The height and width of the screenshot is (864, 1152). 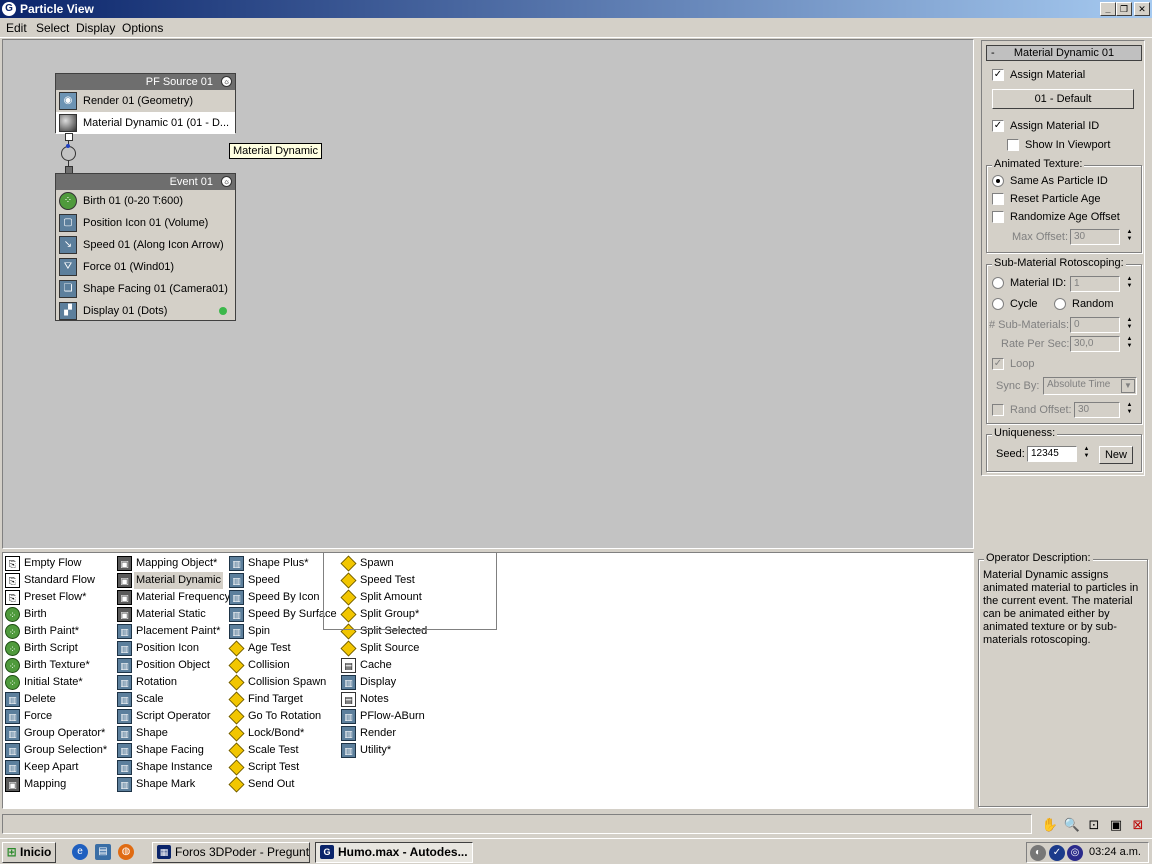 What do you see at coordinates (1129, 237) in the screenshot?
I see `max-offset-spinner: ▲ ▼` at bounding box center [1129, 237].